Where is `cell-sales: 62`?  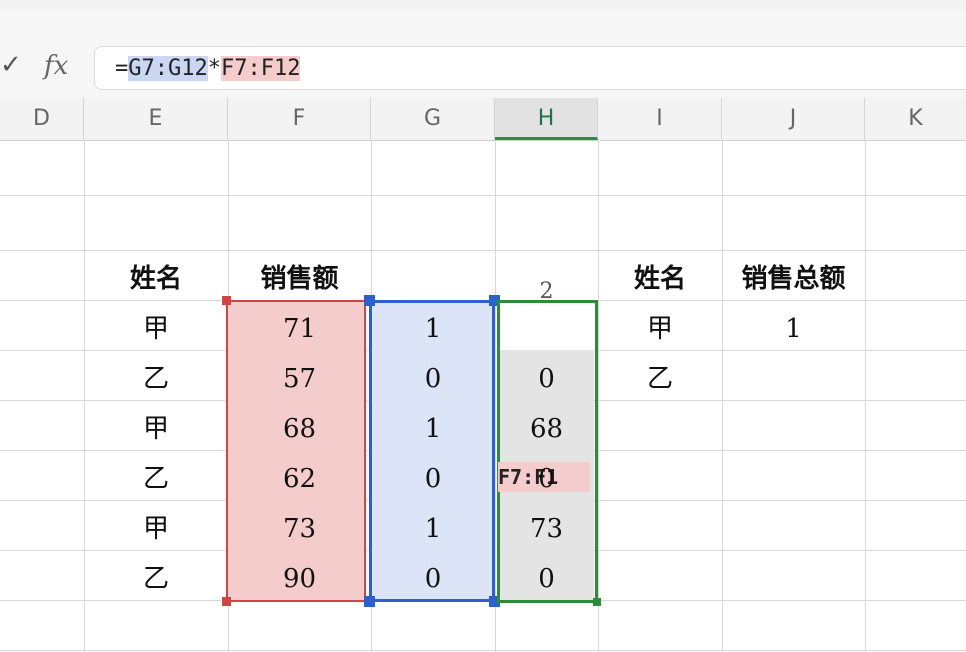
cell-sales: 62 is located at coordinates (299, 479).